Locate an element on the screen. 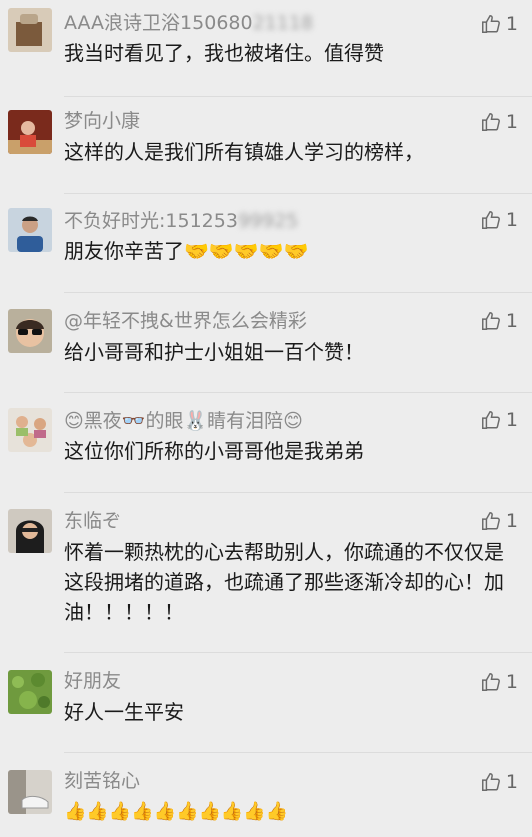 Image resolution: width=532 pixels, height=837 pixels. comment-text: 👍👍👍👍👍👍👍👍👍👍 is located at coordinates (176, 811).